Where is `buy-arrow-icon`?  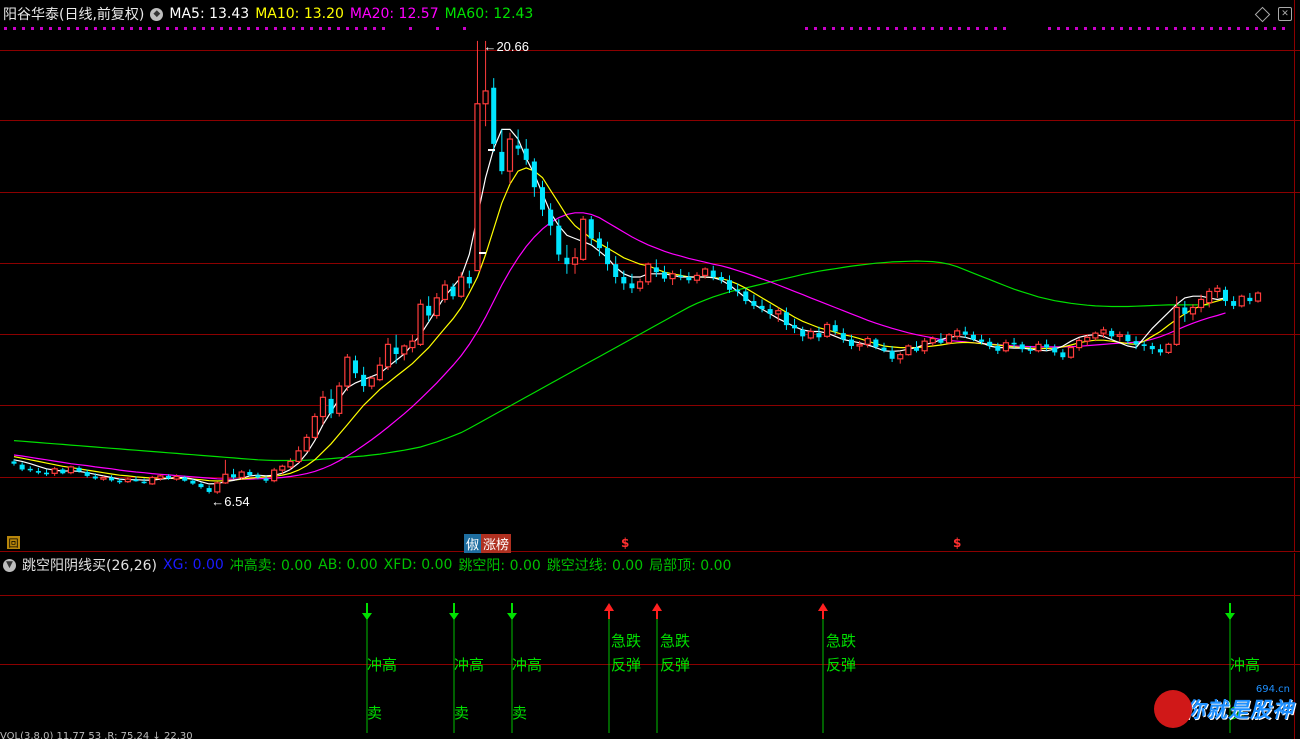
buy-arrow-icon is located at coordinates (823, 607).